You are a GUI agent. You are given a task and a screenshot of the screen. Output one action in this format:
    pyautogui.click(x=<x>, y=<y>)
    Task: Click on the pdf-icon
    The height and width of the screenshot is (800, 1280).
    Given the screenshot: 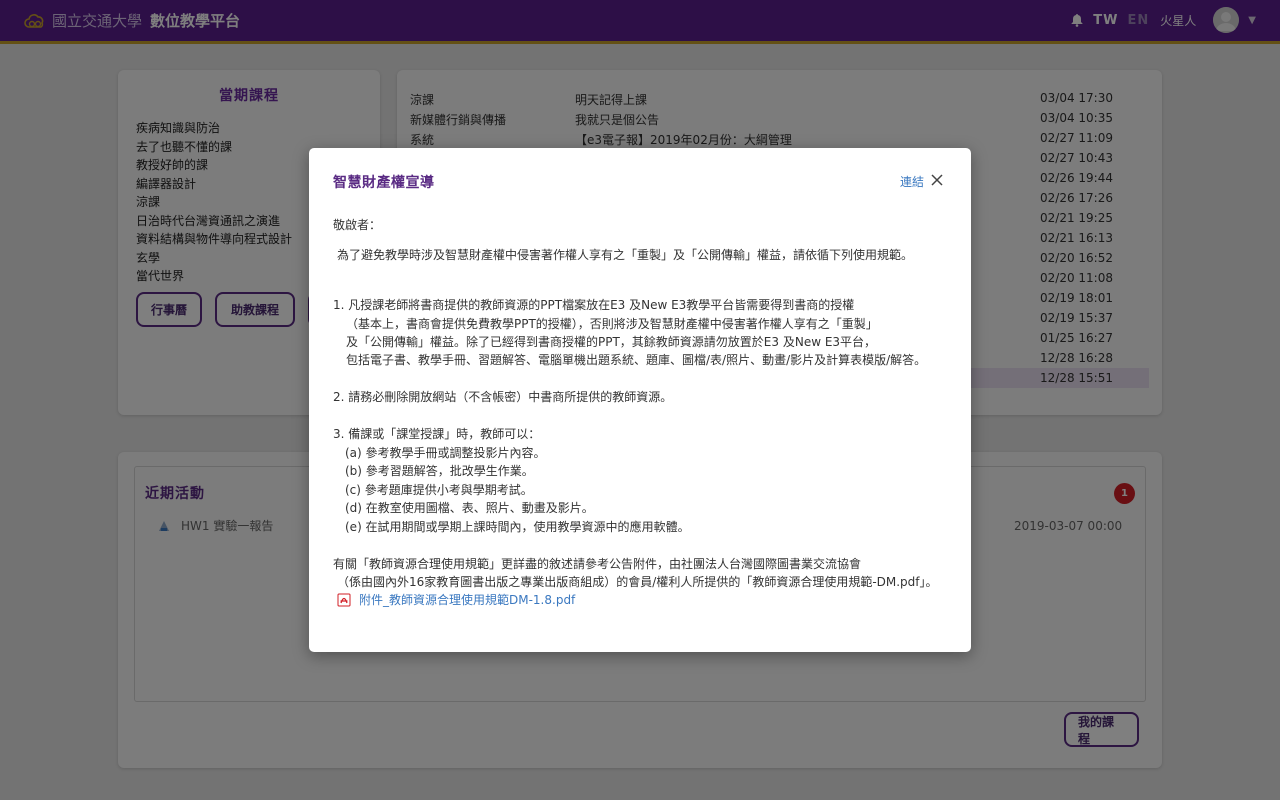 What is the action you would take?
    pyautogui.click(x=344, y=600)
    